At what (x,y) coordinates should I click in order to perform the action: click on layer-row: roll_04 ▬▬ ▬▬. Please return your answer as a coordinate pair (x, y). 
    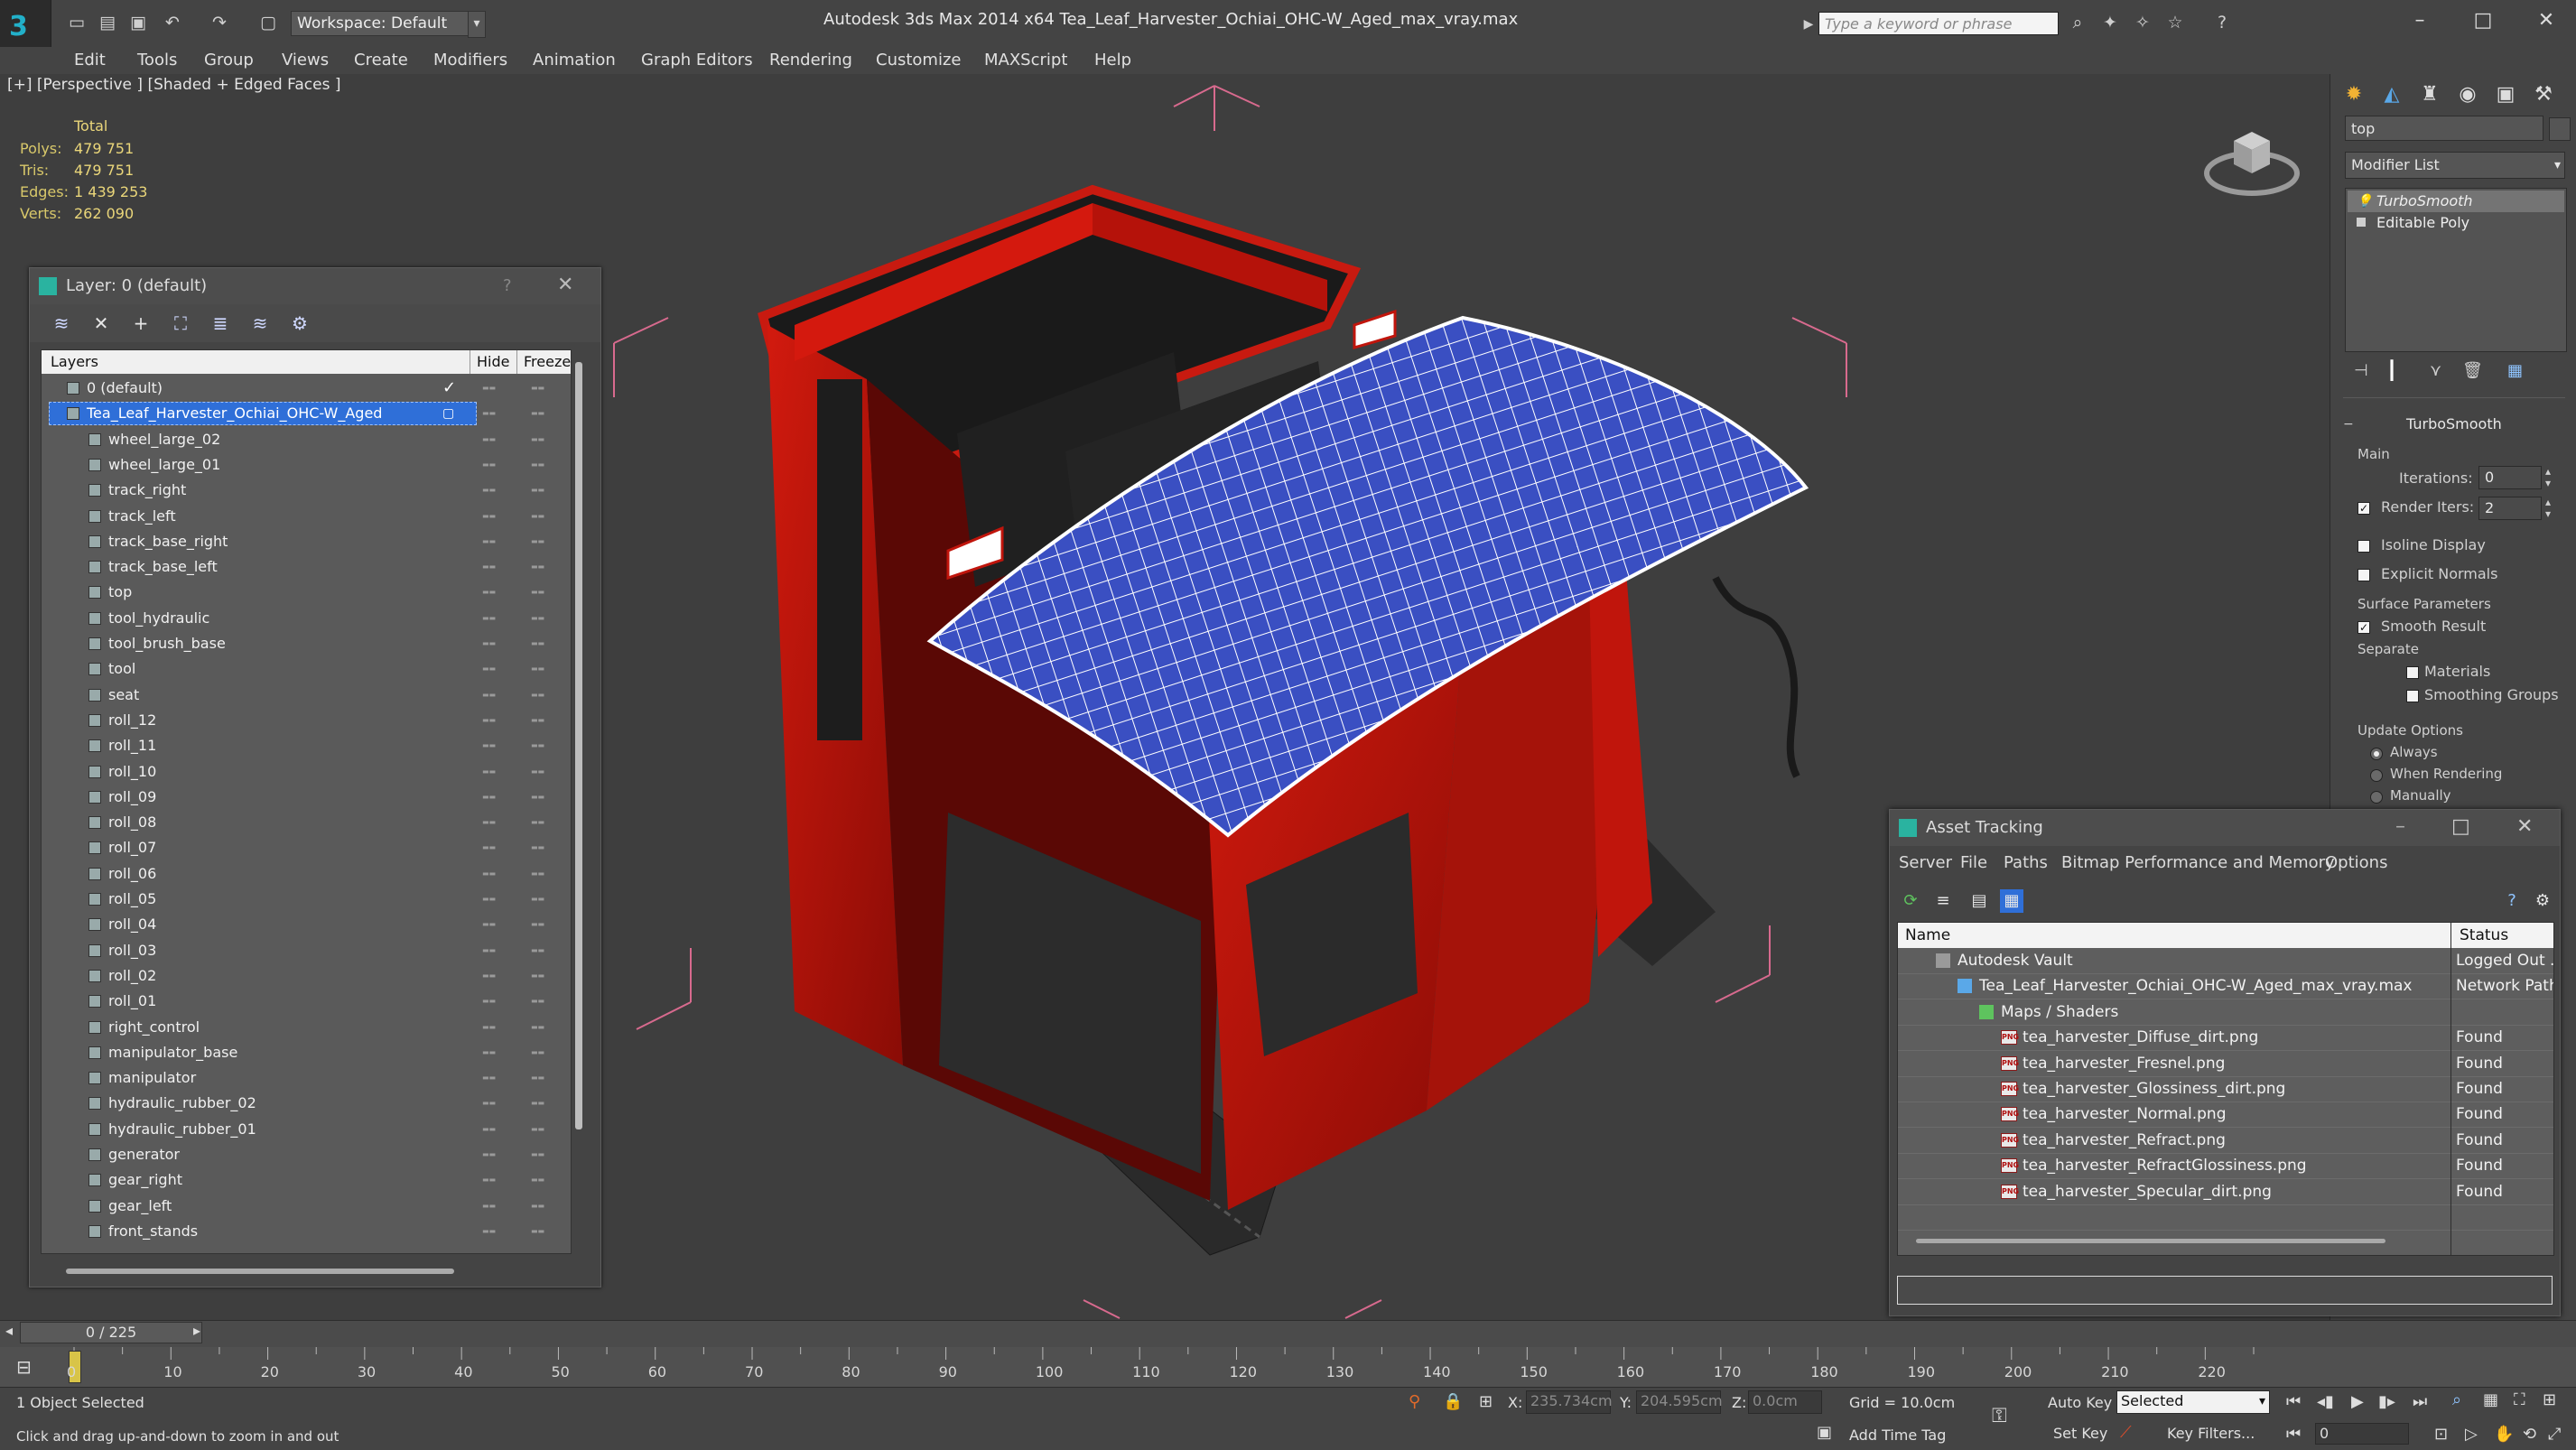
    Looking at the image, I should click on (306, 924).